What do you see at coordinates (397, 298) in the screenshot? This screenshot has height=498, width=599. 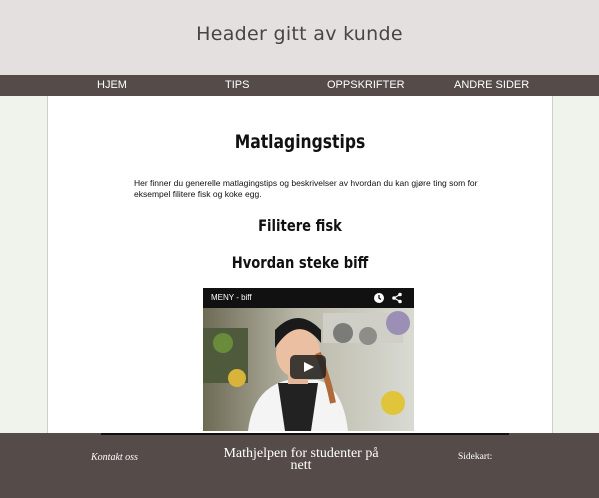 I see `share-icon` at bounding box center [397, 298].